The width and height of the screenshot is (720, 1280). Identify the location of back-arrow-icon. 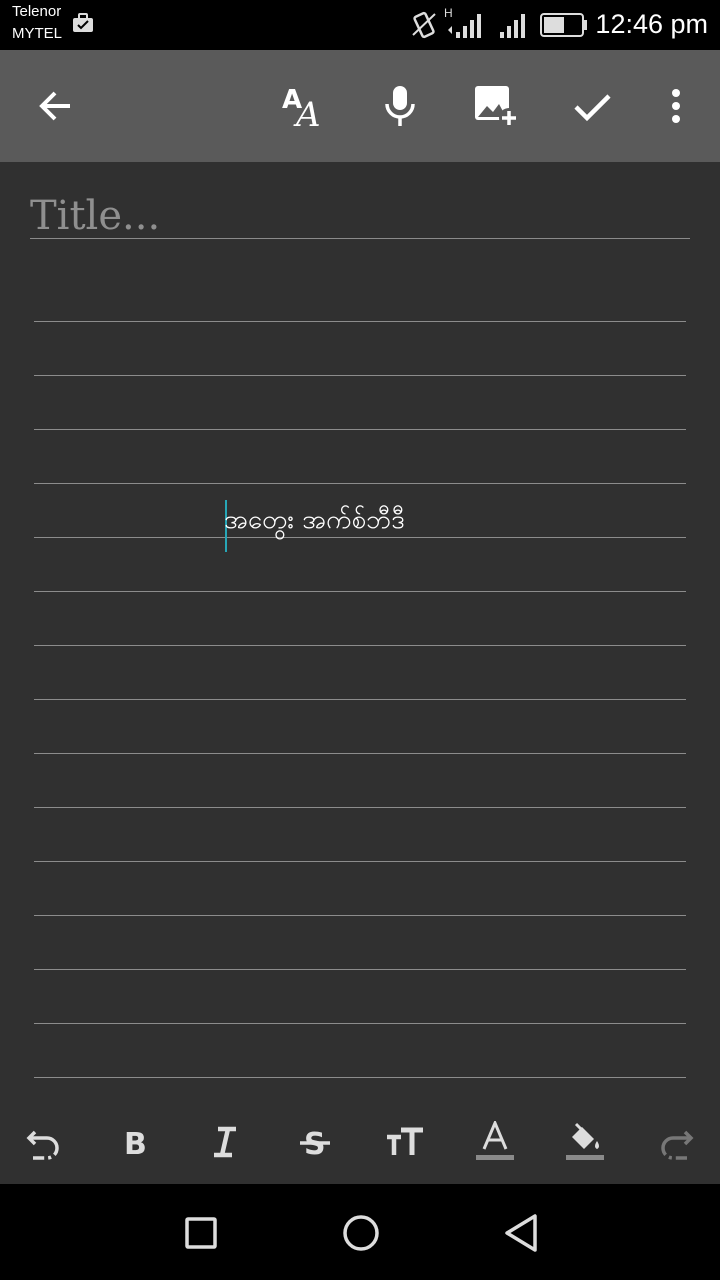
(54, 106).